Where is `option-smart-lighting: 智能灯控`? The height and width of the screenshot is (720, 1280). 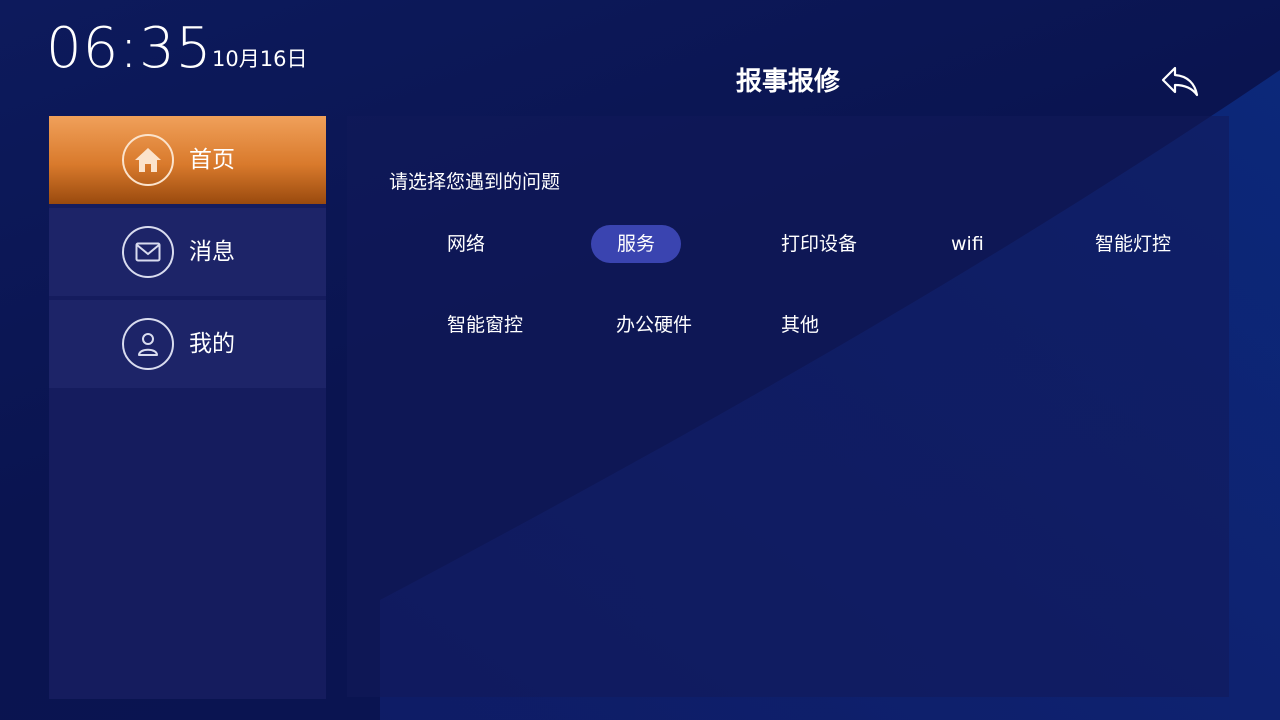
option-smart-lighting: 智能灯控 is located at coordinates (1133, 244).